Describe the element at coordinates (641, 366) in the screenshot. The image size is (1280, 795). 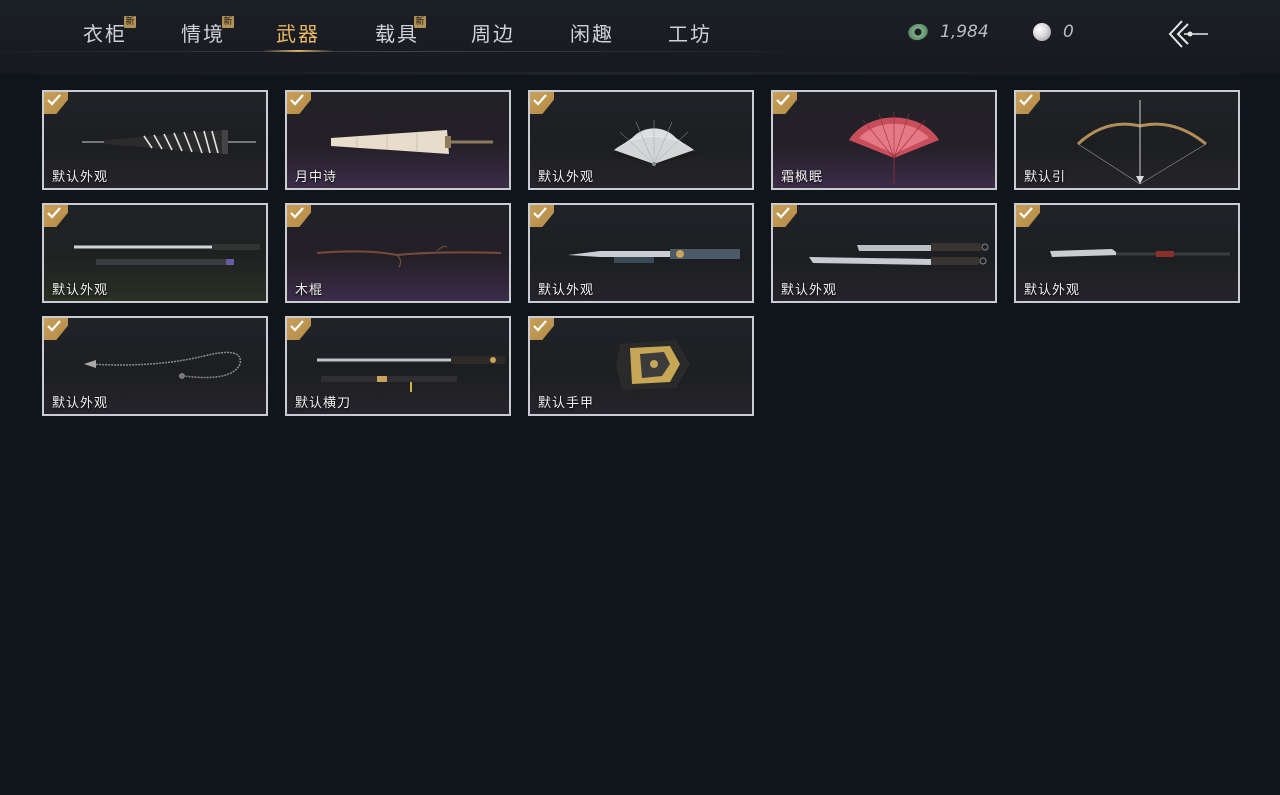
I see `weapon-card: 默认手甲` at that location.